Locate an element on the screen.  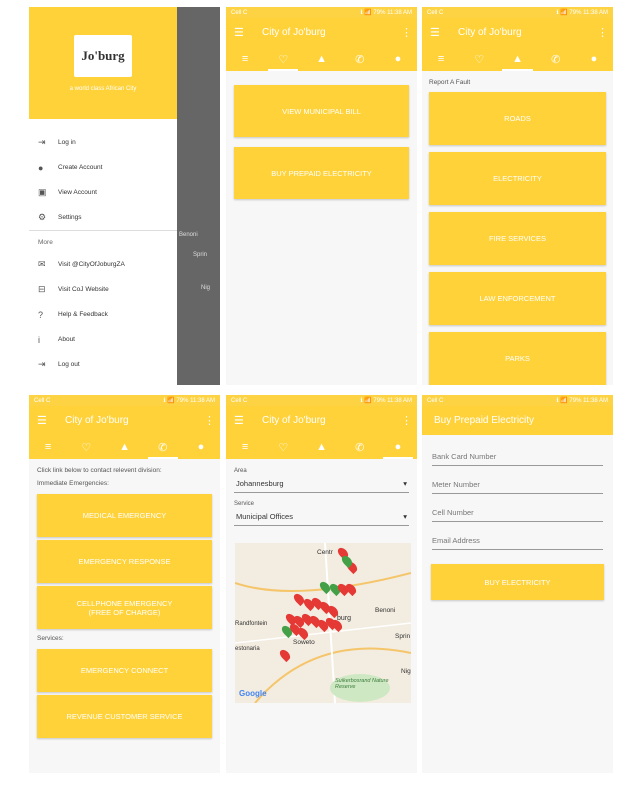
app-bar: Buy Prepaid Electricity is located at coordinates (517, 420).